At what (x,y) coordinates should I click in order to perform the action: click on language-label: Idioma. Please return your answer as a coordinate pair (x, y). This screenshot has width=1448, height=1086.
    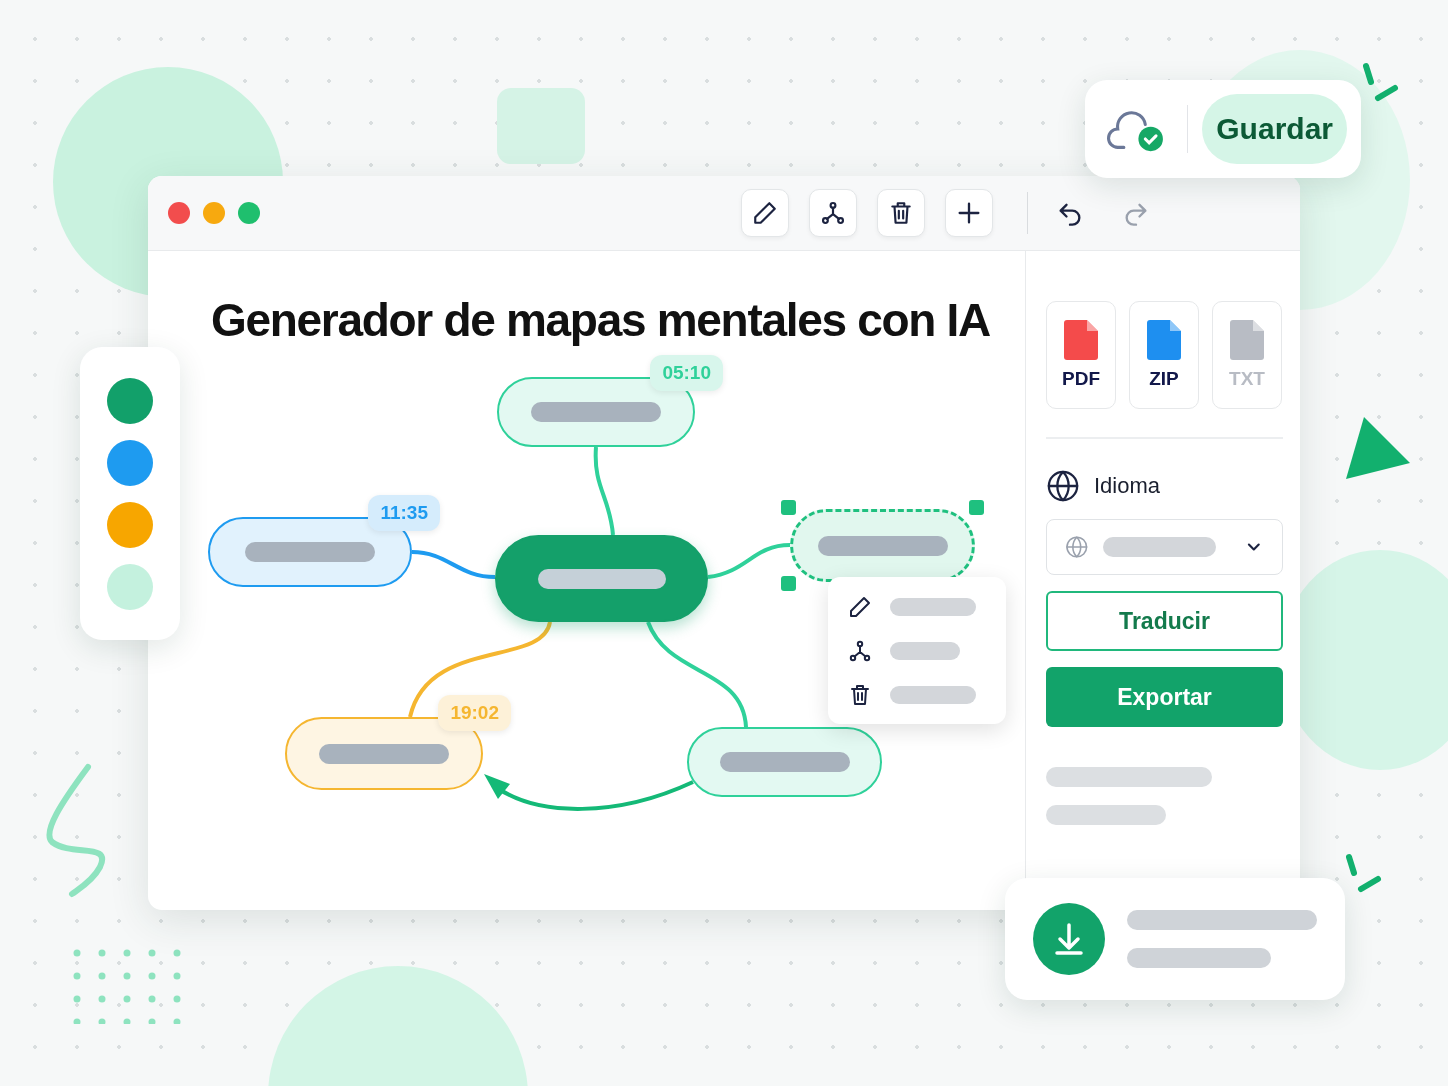
    Looking at the image, I should click on (1127, 486).